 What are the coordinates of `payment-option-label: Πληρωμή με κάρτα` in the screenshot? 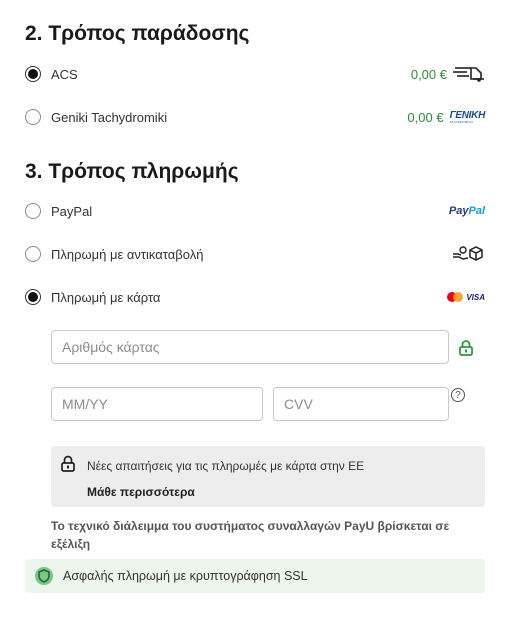 It's located at (106, 297).